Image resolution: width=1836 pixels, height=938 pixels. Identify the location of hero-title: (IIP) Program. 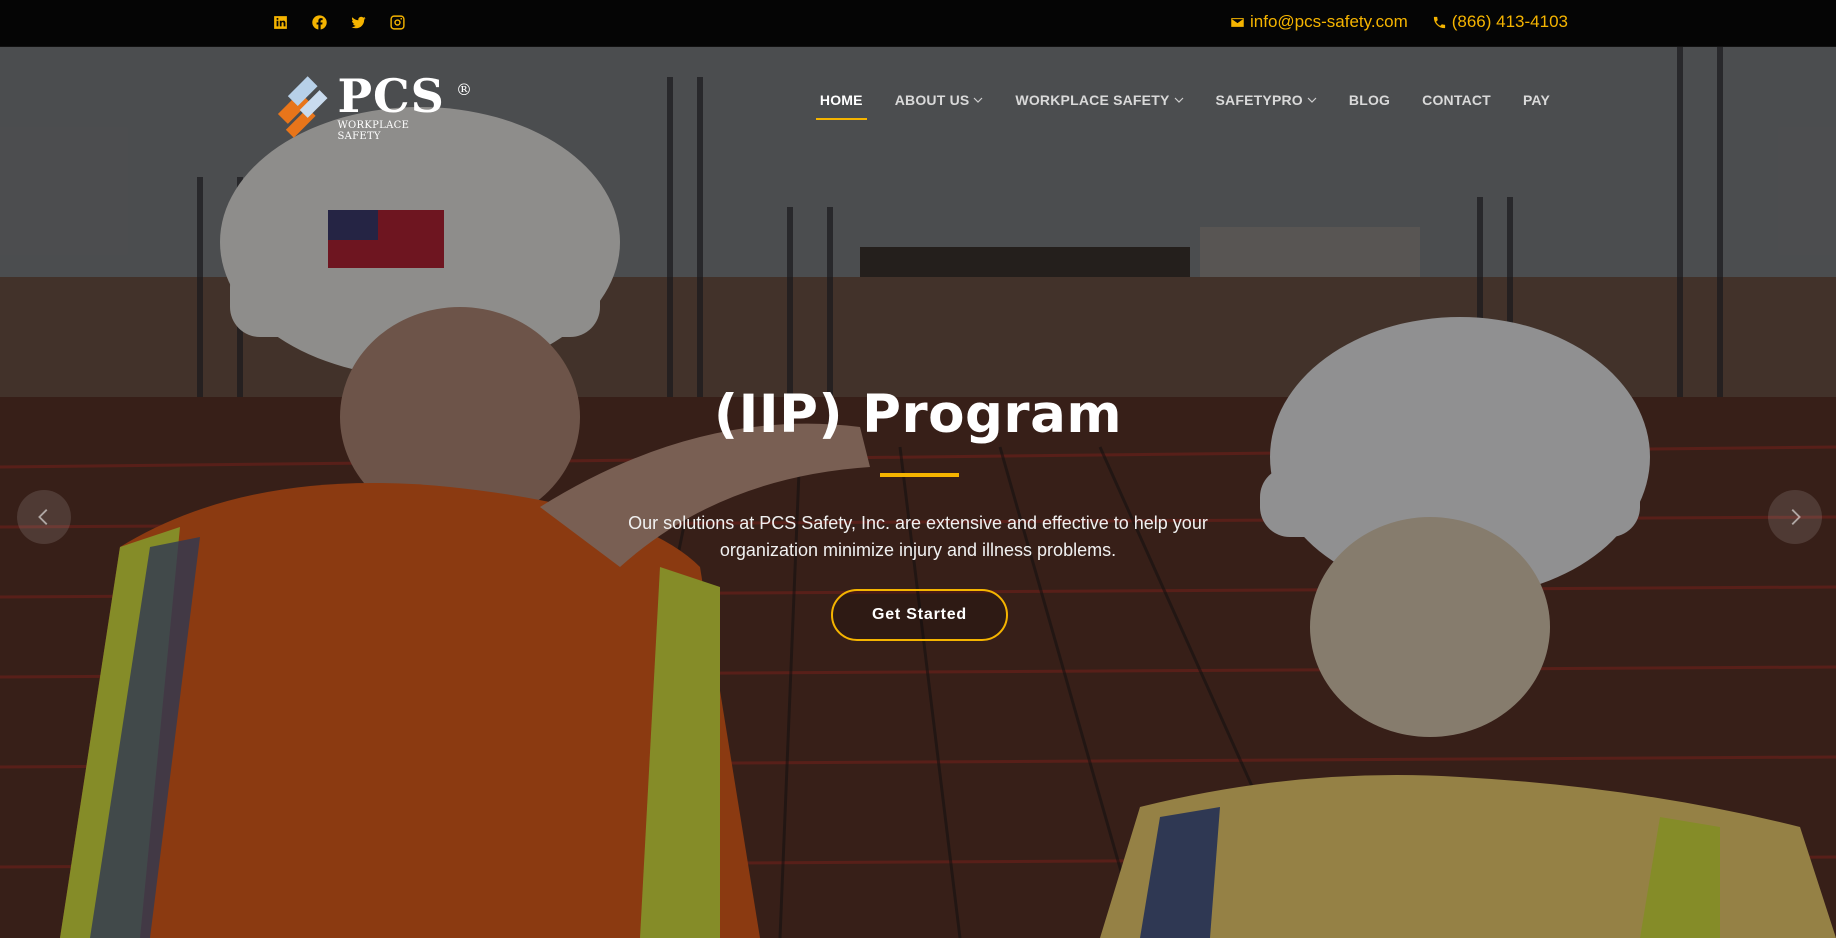
(918, 414).